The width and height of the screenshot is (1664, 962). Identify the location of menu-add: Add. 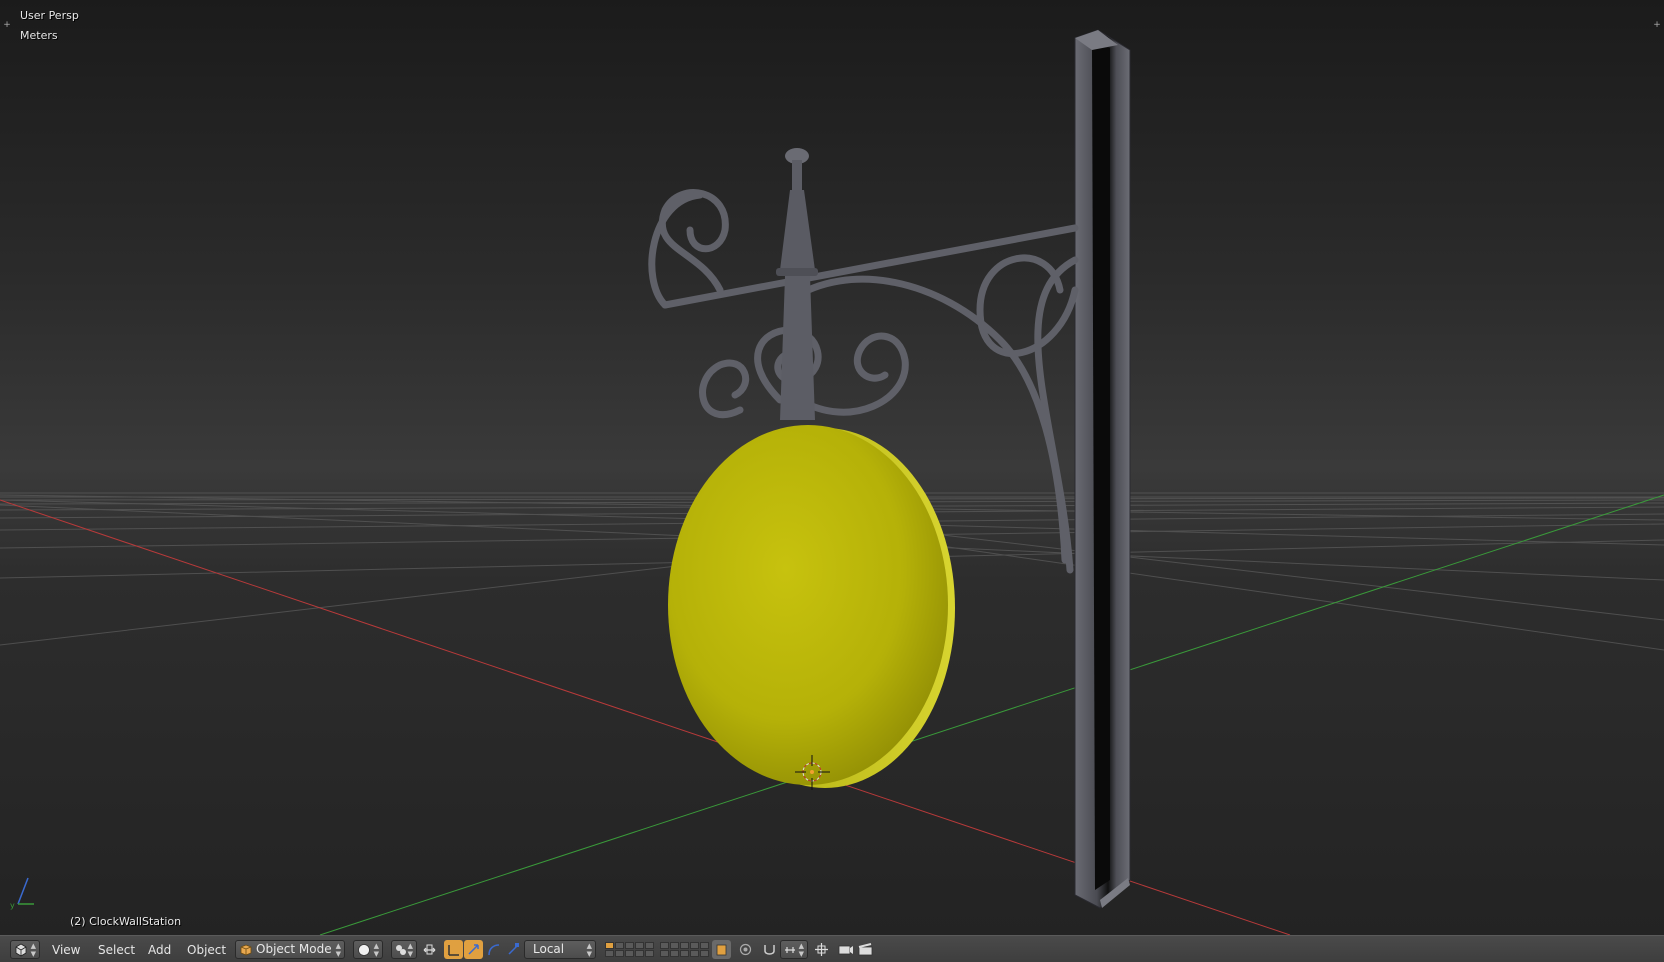
(159, 950).